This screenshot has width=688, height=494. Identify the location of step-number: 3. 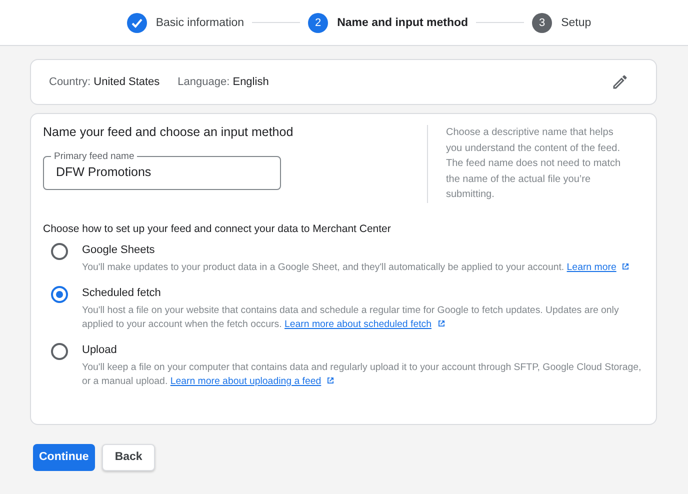
(542, 22).